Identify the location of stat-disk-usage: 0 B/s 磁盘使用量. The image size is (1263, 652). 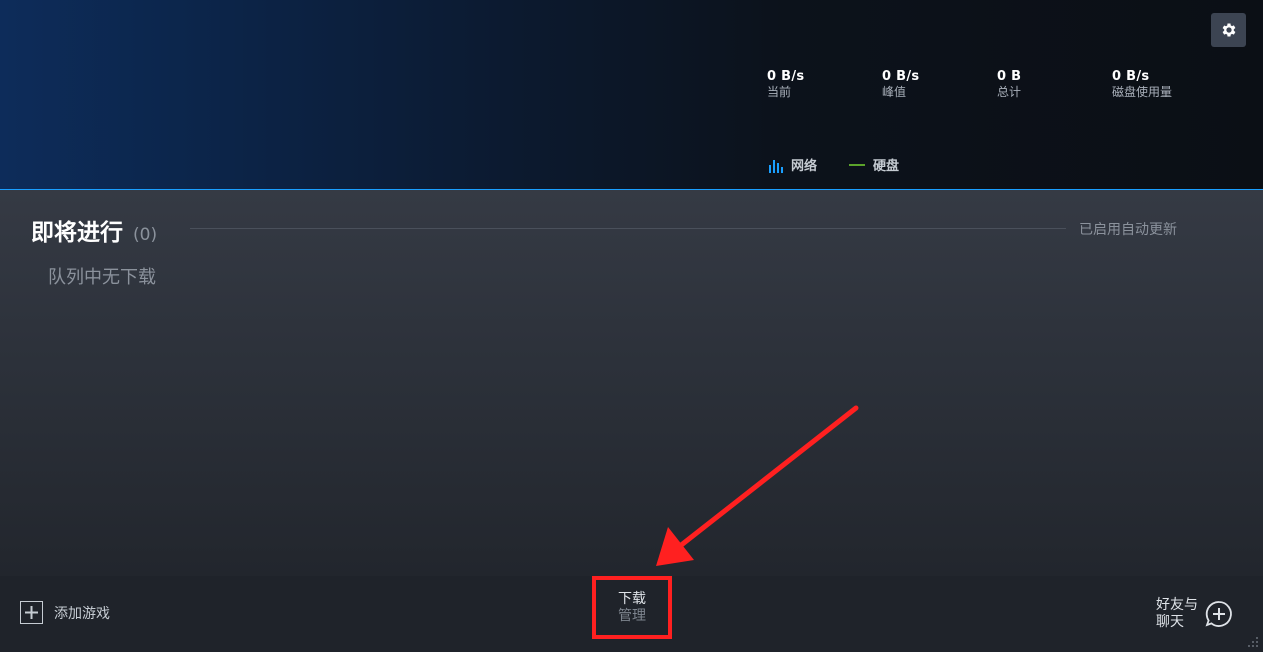
(1142, 84).